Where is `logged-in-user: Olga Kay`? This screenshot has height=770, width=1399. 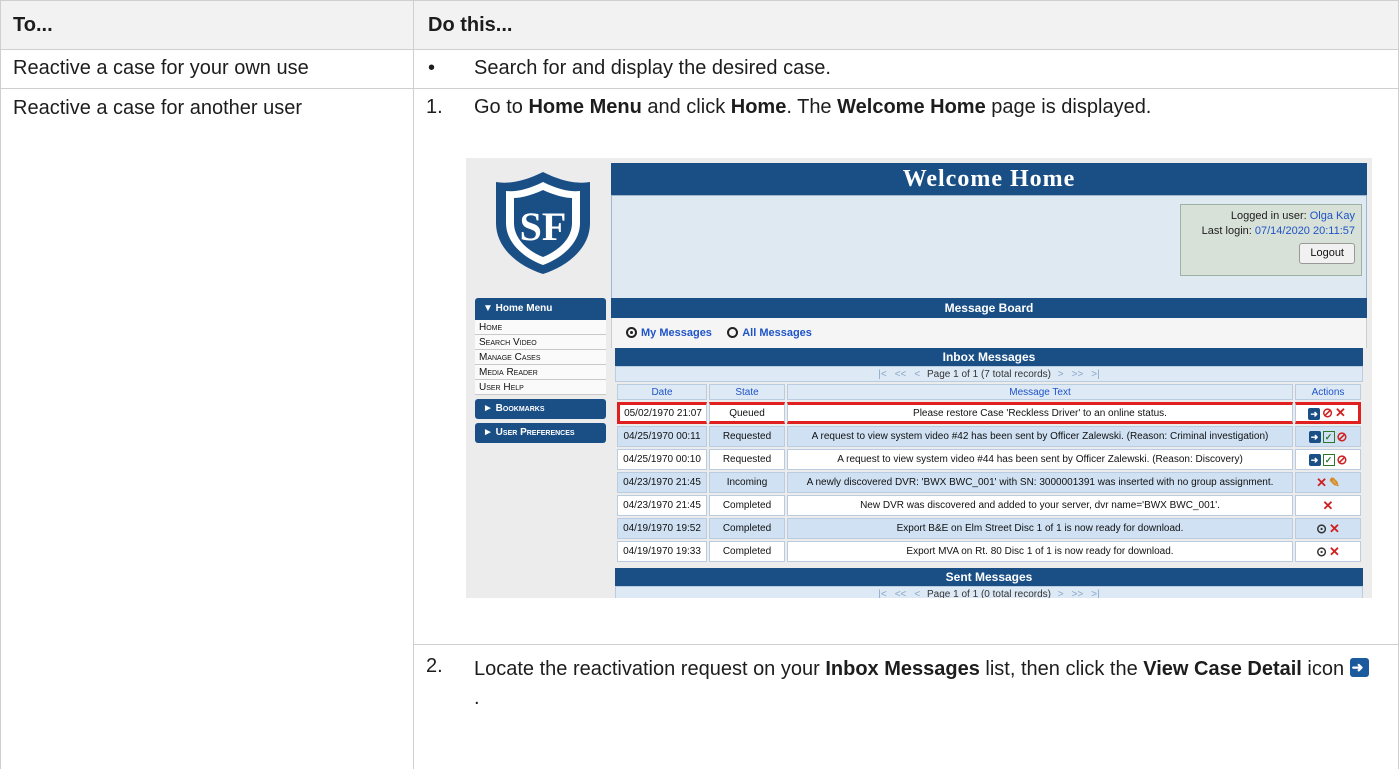 logged-in-user: Olga Kay is located at coordinates (1332, 216).